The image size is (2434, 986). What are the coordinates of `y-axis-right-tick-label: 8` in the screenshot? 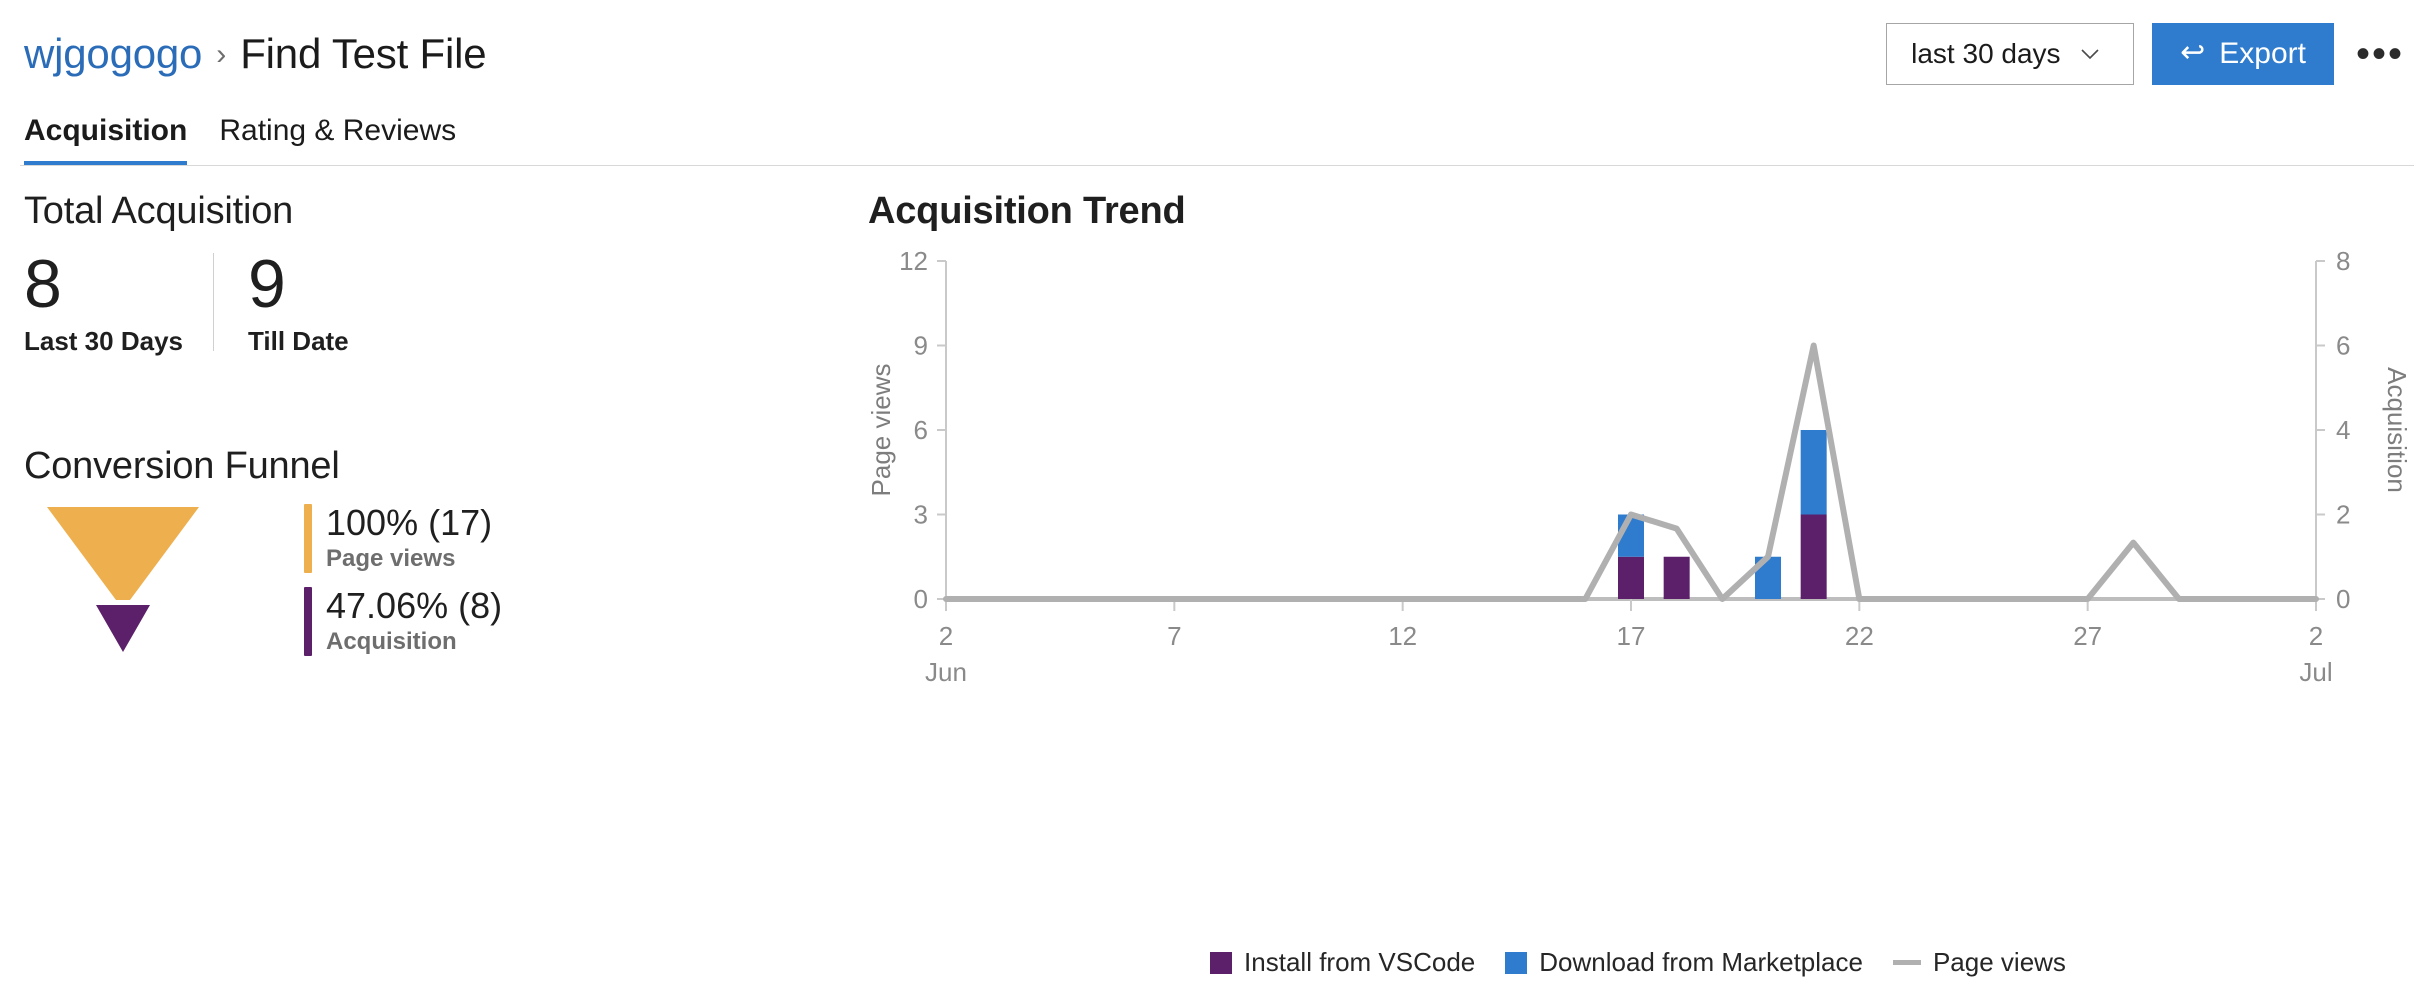 It's located at (2343, 261).